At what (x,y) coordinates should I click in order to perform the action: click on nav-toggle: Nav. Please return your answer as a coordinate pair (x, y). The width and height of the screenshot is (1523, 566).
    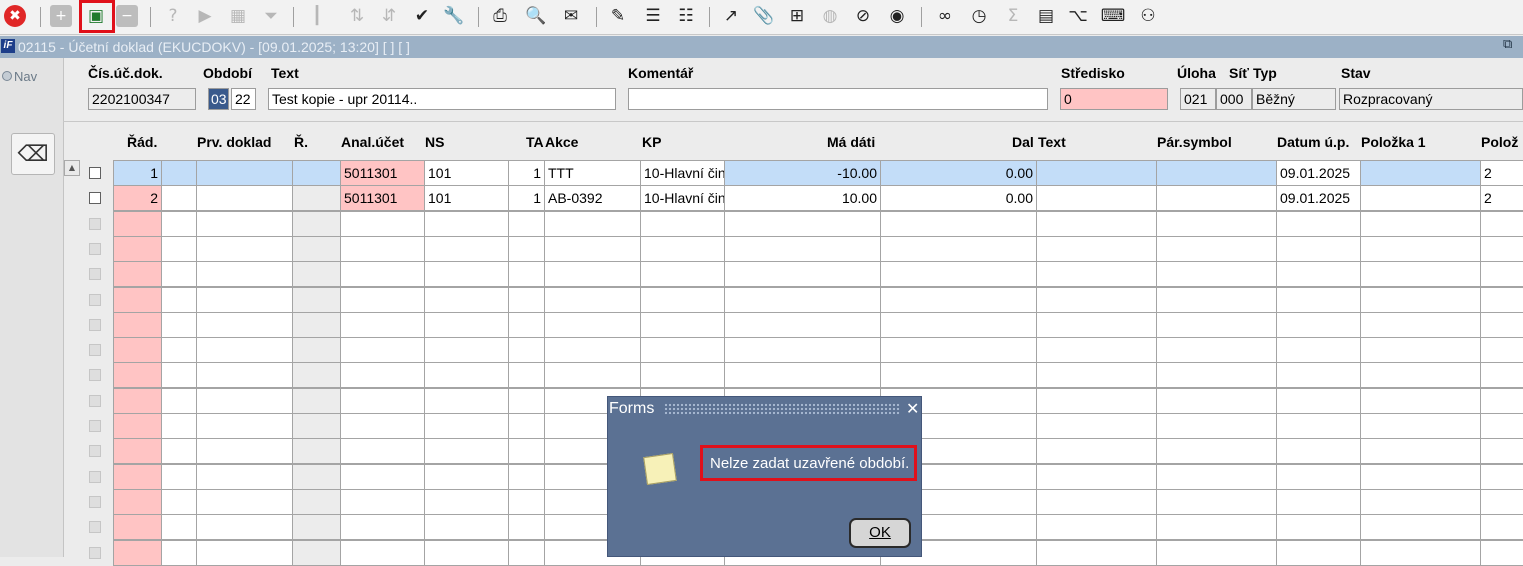
    Looking at the image, I should click on (19, 76).